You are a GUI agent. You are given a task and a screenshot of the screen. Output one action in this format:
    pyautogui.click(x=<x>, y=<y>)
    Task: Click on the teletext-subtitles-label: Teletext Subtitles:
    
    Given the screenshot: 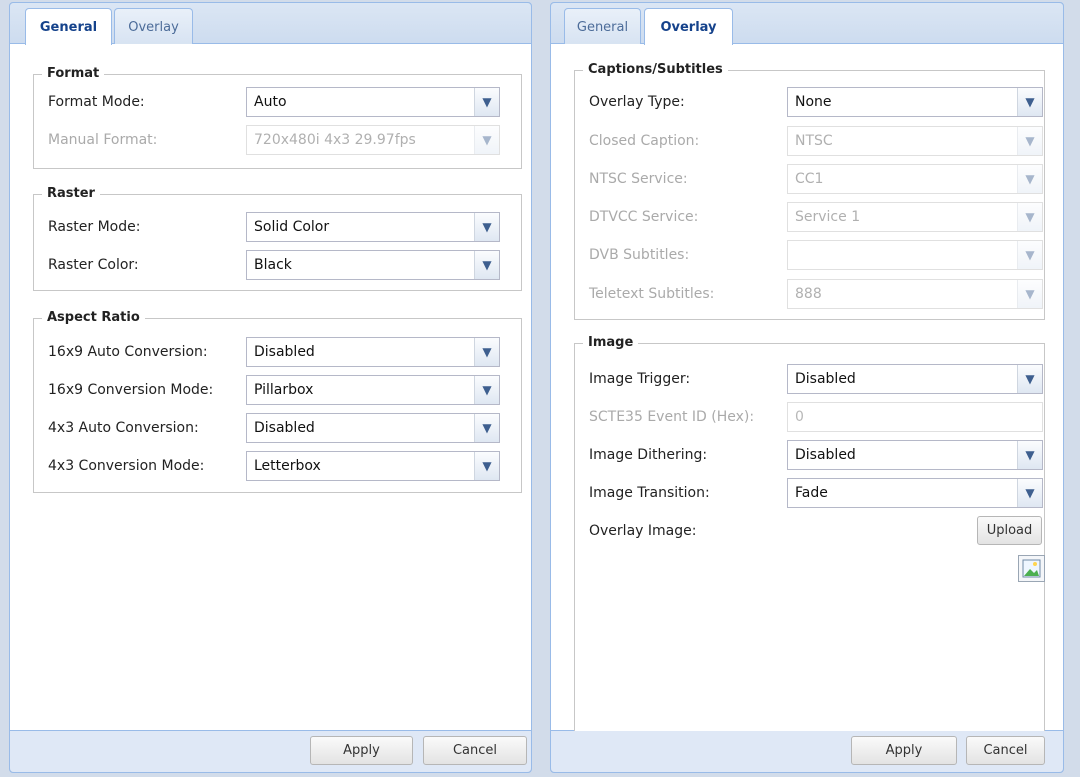 What is the action you would take?
    pyautogui.click(x=652, y=294)
    